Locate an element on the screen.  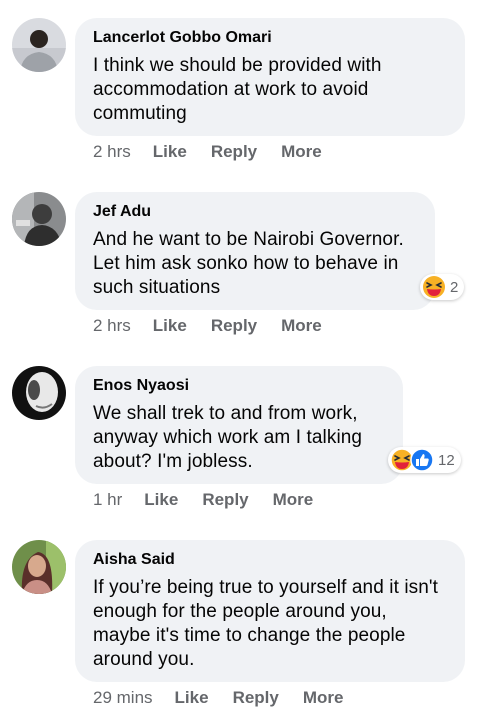
reaction-summary: 2 is located at coordinates (442, 287).